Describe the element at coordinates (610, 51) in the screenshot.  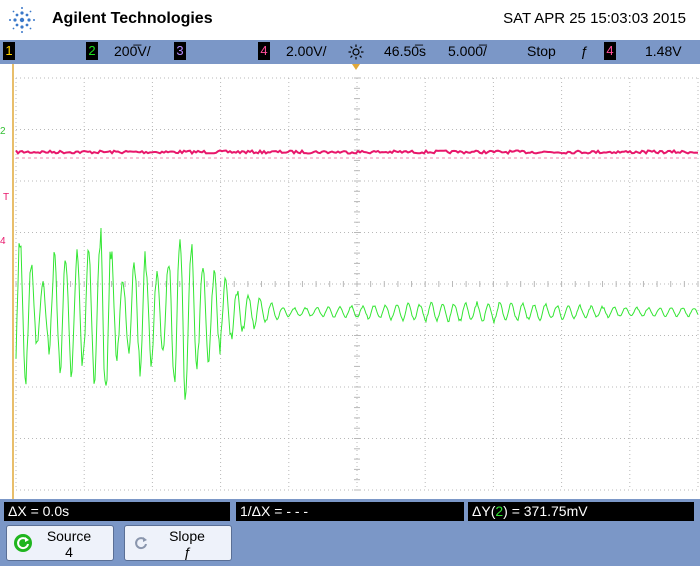
I see `trigger-source-indicator: 4` at that location.